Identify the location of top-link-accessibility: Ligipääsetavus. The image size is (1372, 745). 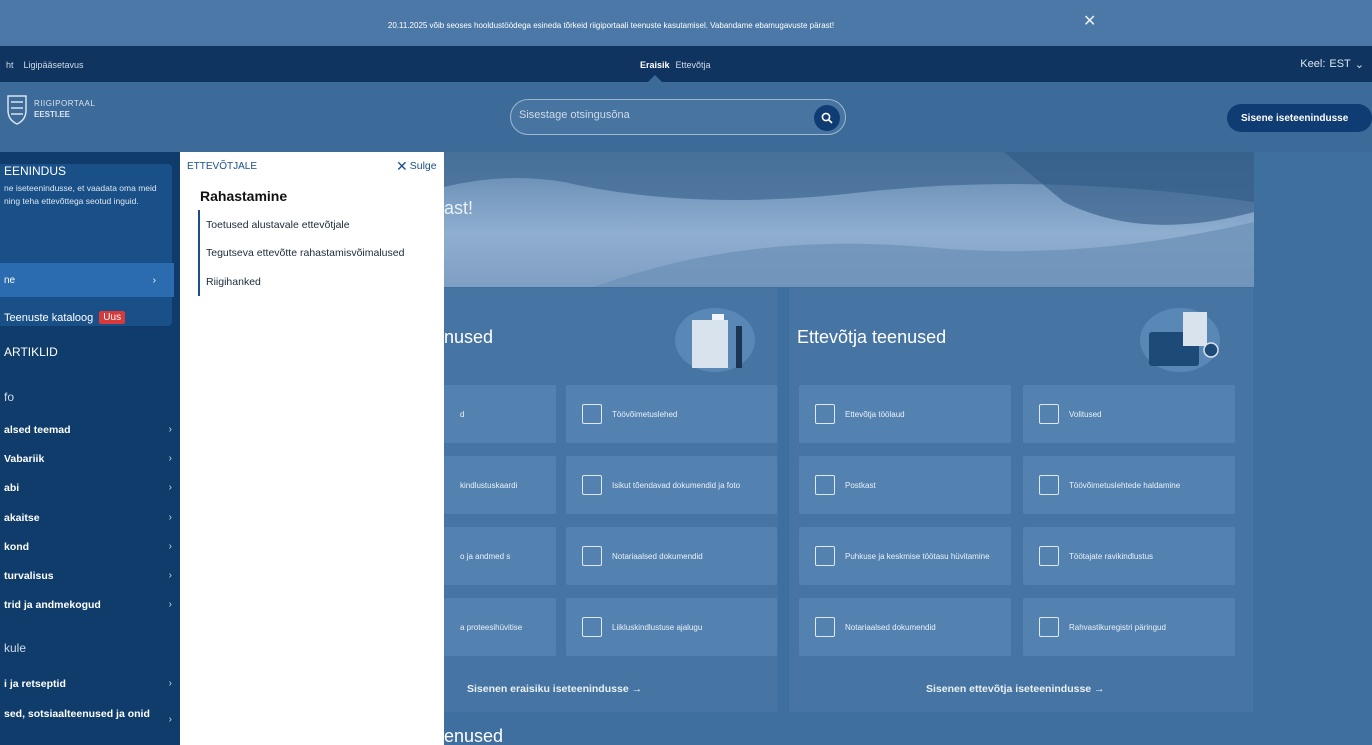
(54, 65).